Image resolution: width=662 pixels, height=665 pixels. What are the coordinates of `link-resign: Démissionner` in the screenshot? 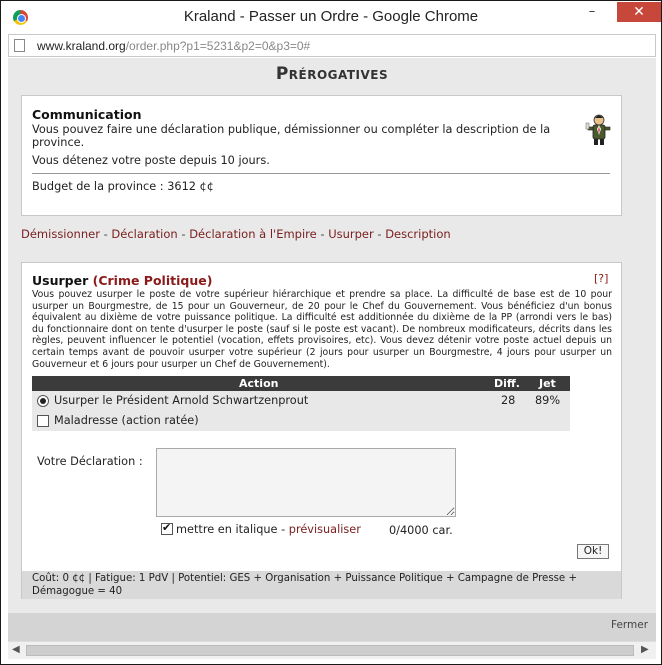 It's located at (60, 234).